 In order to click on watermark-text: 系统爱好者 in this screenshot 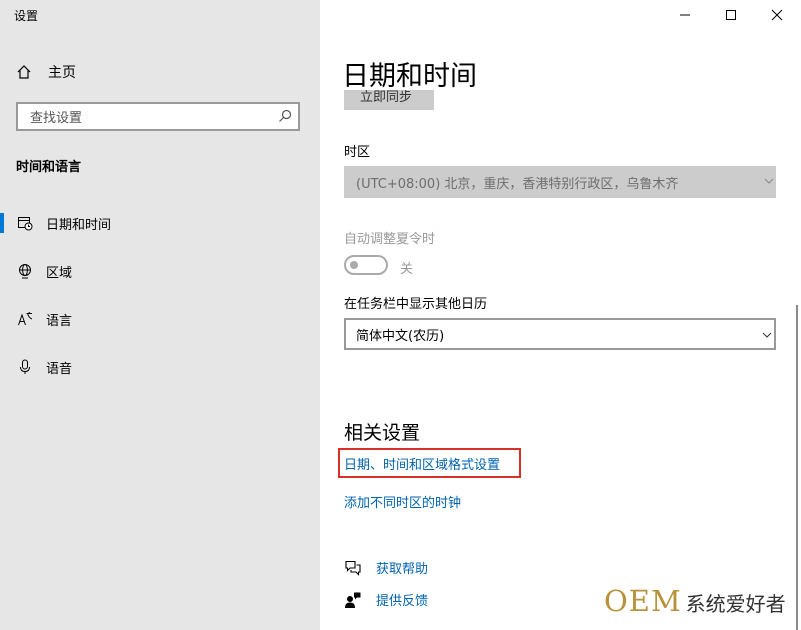, I will do `click(735, 604)`.